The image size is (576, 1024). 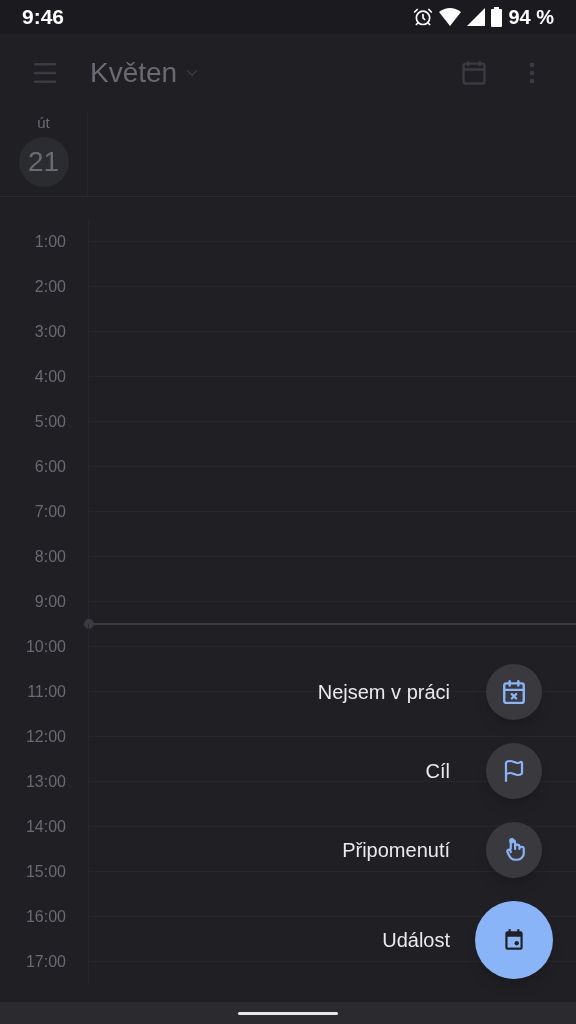 I want to click on fab-label: Cíl, so click(x=437, y=771).